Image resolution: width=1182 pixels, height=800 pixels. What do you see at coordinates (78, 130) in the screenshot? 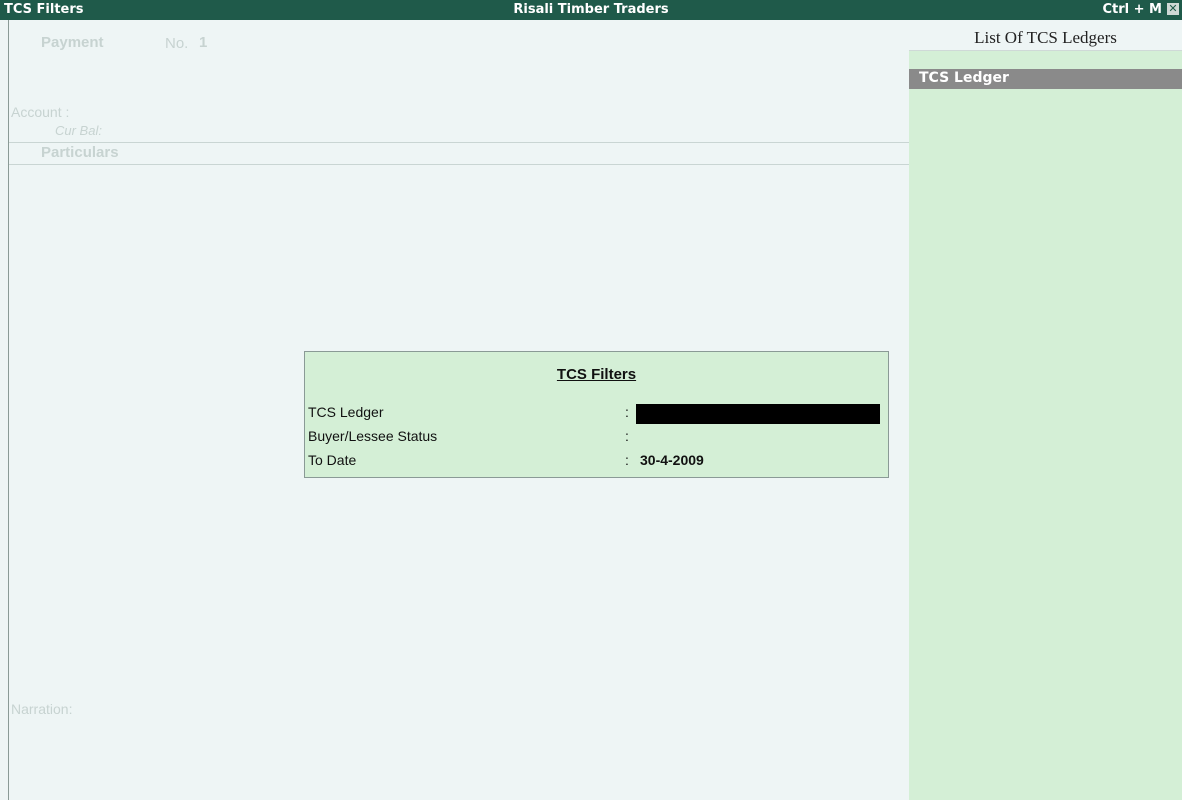
I see `cur-bal-label: Cur Bal:` at bounding box center [78, 130].